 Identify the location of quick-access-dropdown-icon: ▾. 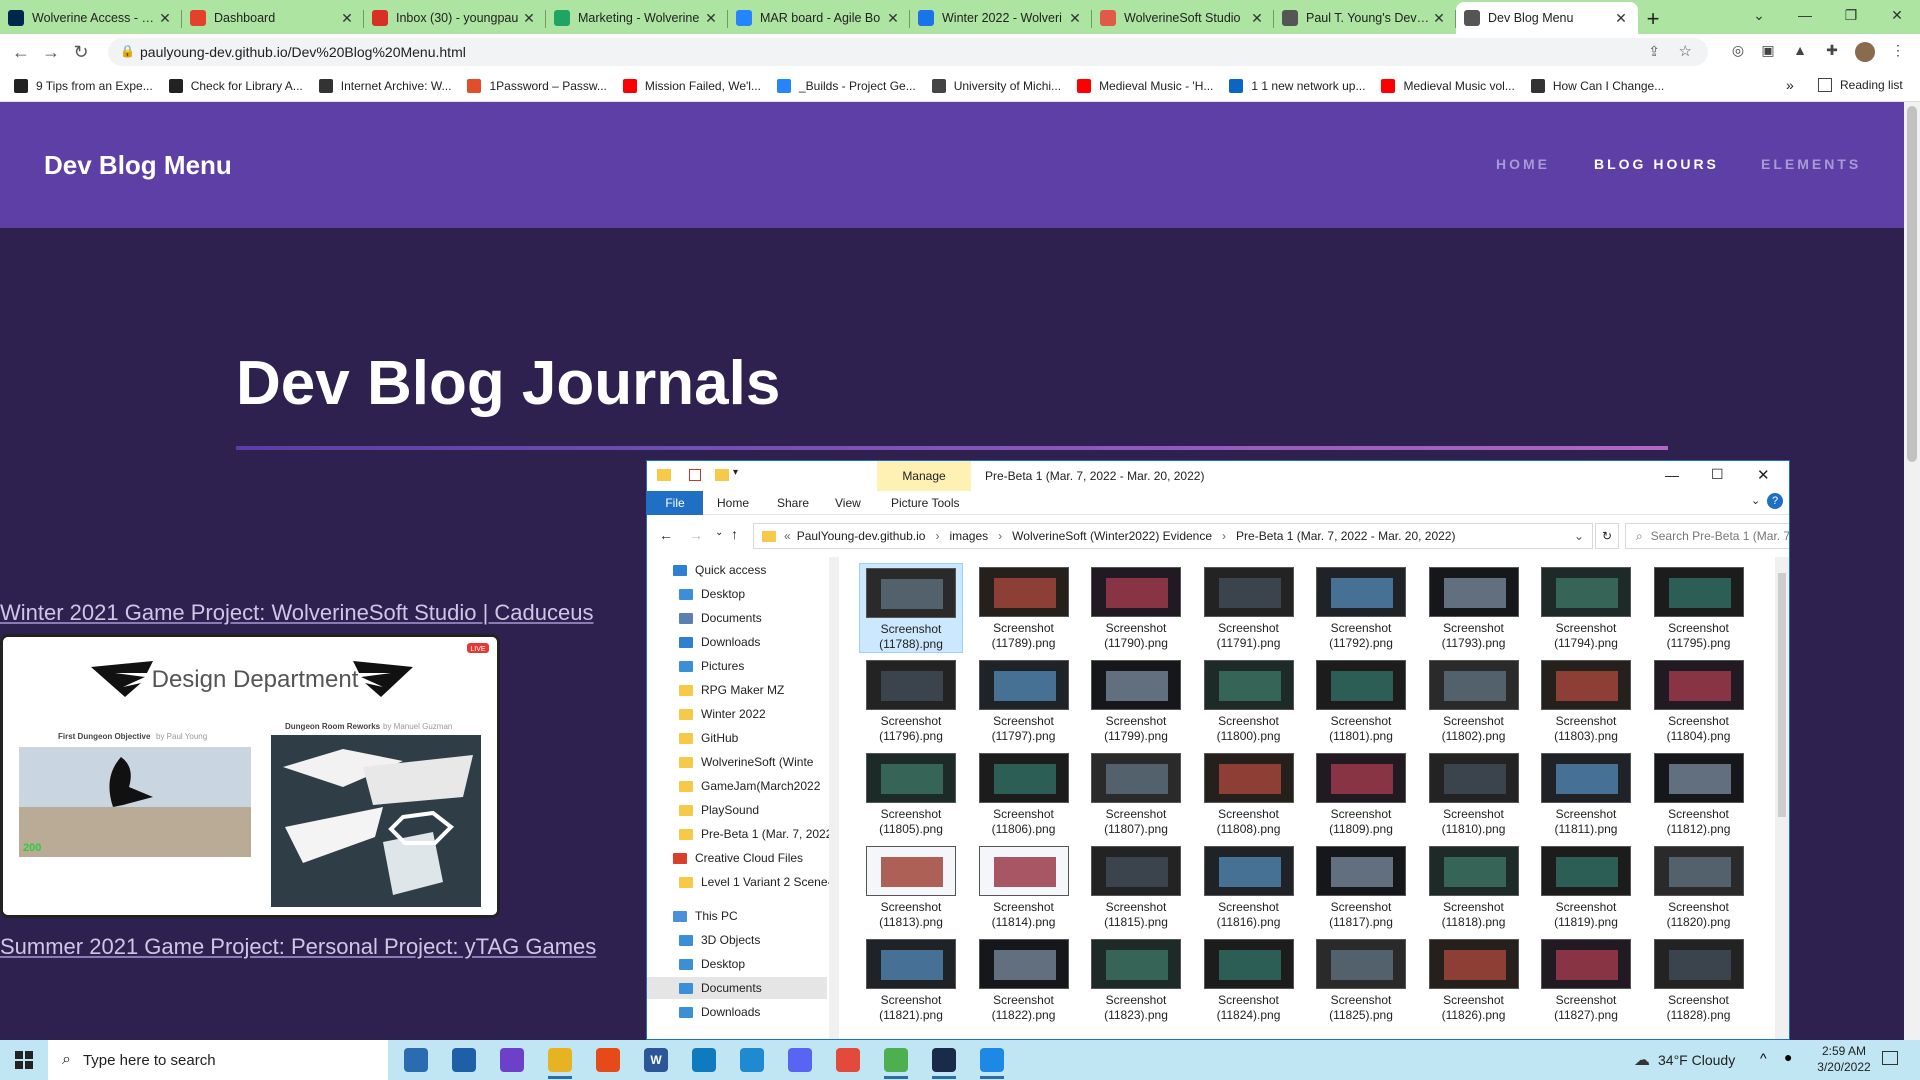
(735, 472).